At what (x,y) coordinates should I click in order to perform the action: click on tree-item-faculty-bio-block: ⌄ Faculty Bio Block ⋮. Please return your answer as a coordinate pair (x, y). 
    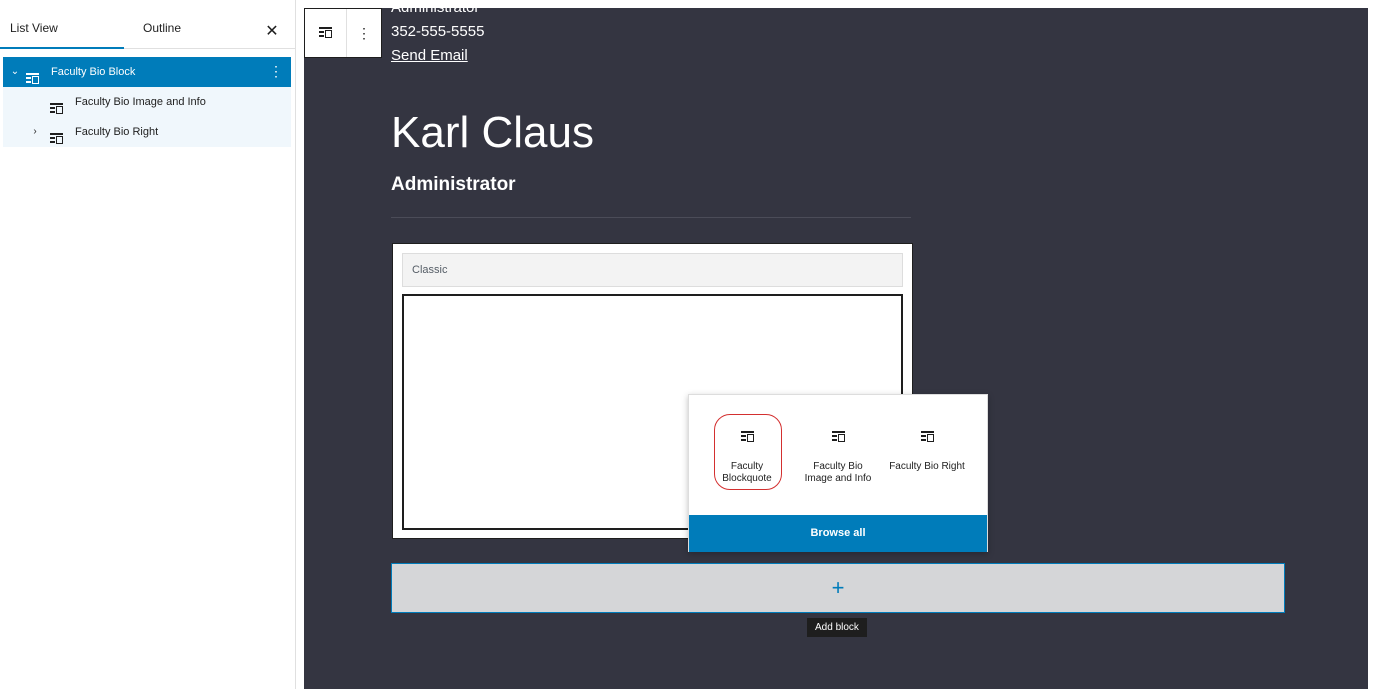
    Looking at the image, I should click on (147, 72).